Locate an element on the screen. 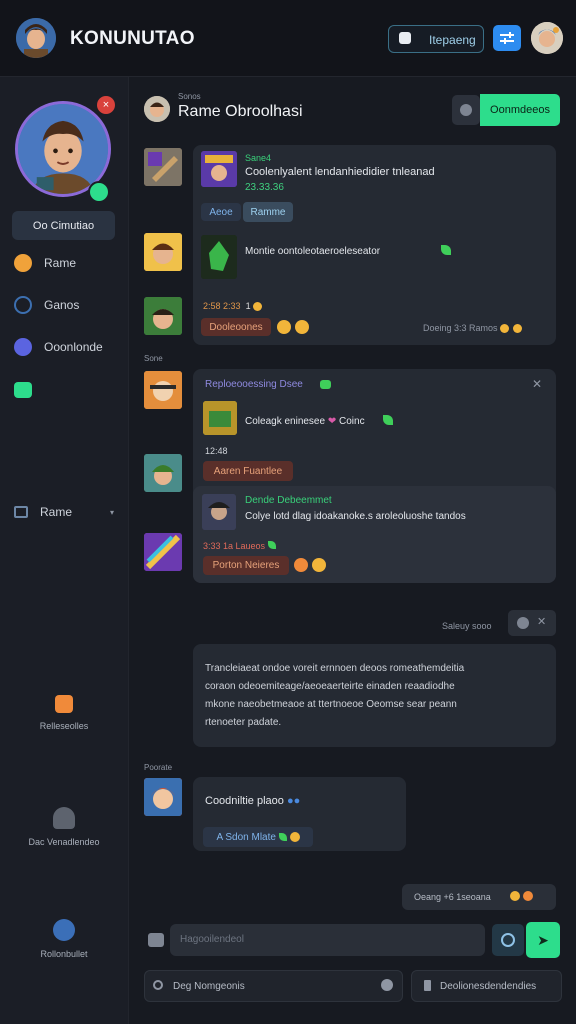 This screenshot has height=1024, width=576. post-meta-count: 1 is located at coordinates (248, 306).